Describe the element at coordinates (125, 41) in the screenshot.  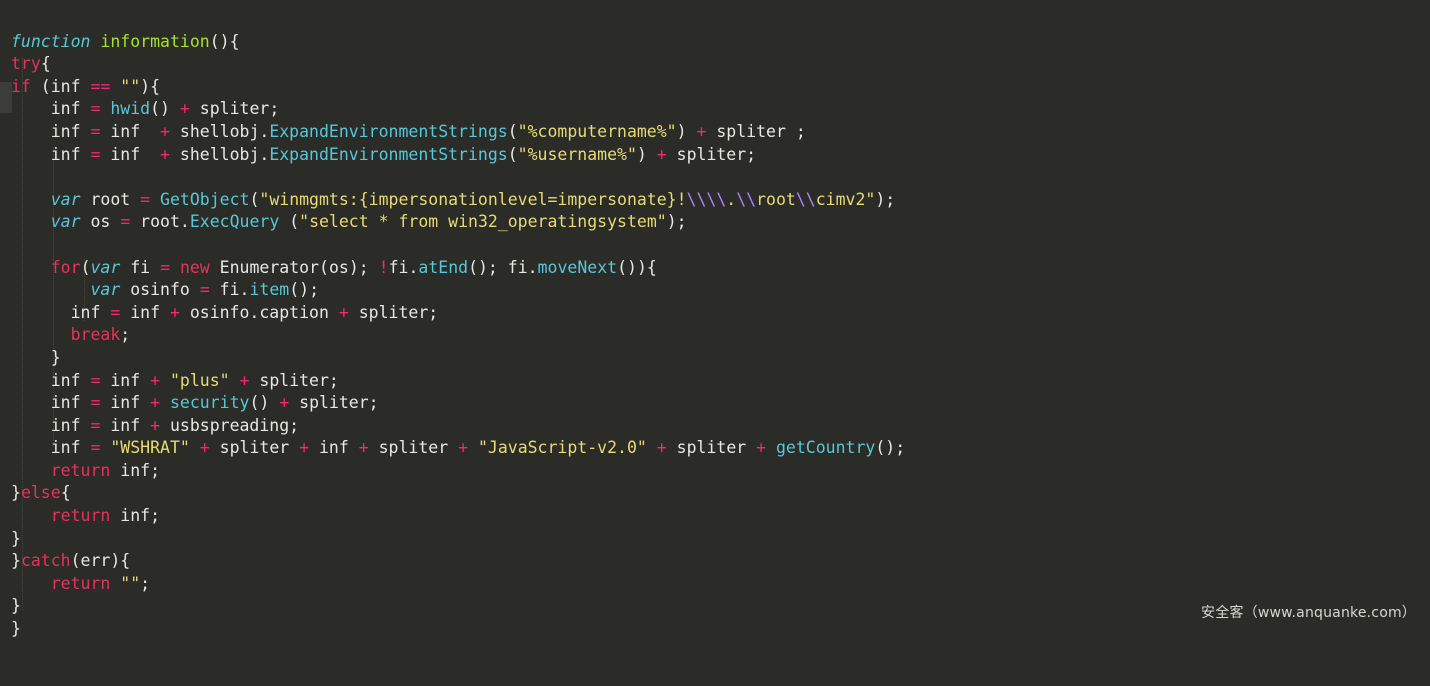
I see `code-line: function information(){` at that location.